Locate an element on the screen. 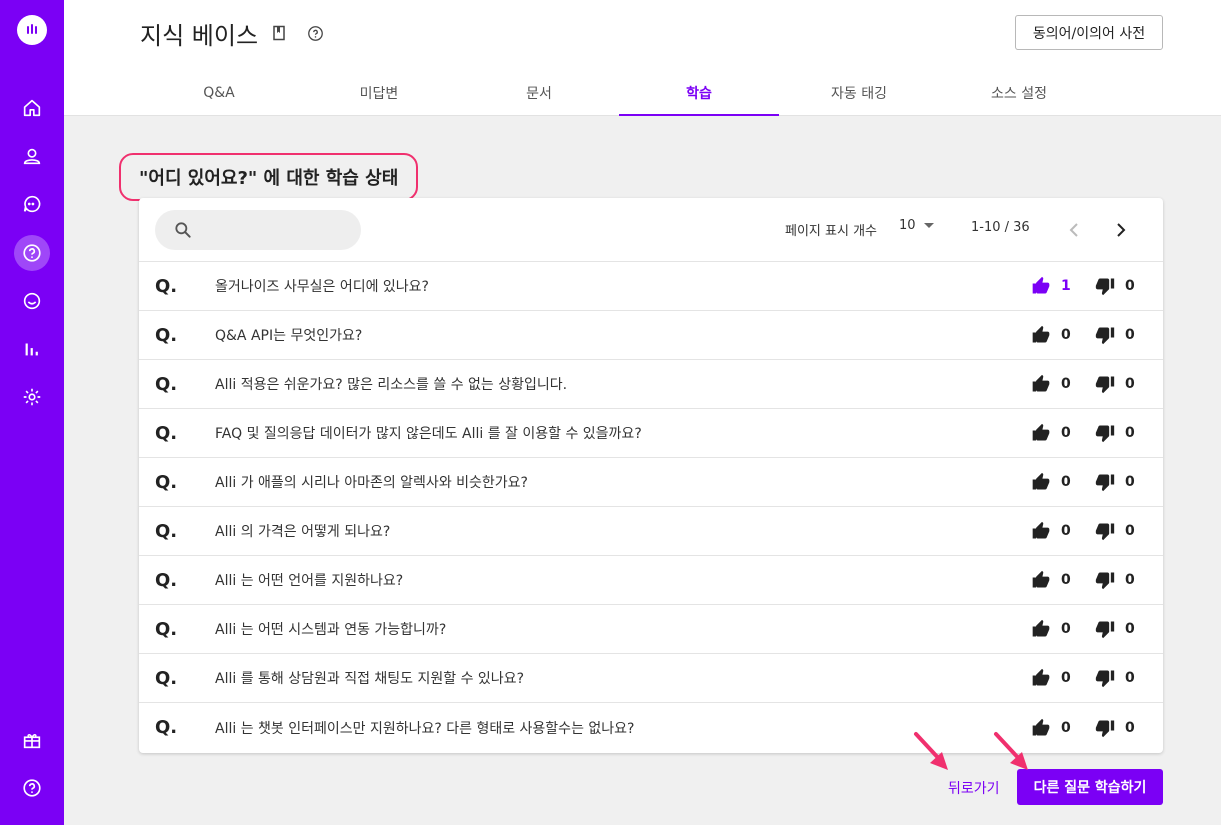 This screenshot has height=825, width=1221. help-icon is located at coordinates (32, 788).